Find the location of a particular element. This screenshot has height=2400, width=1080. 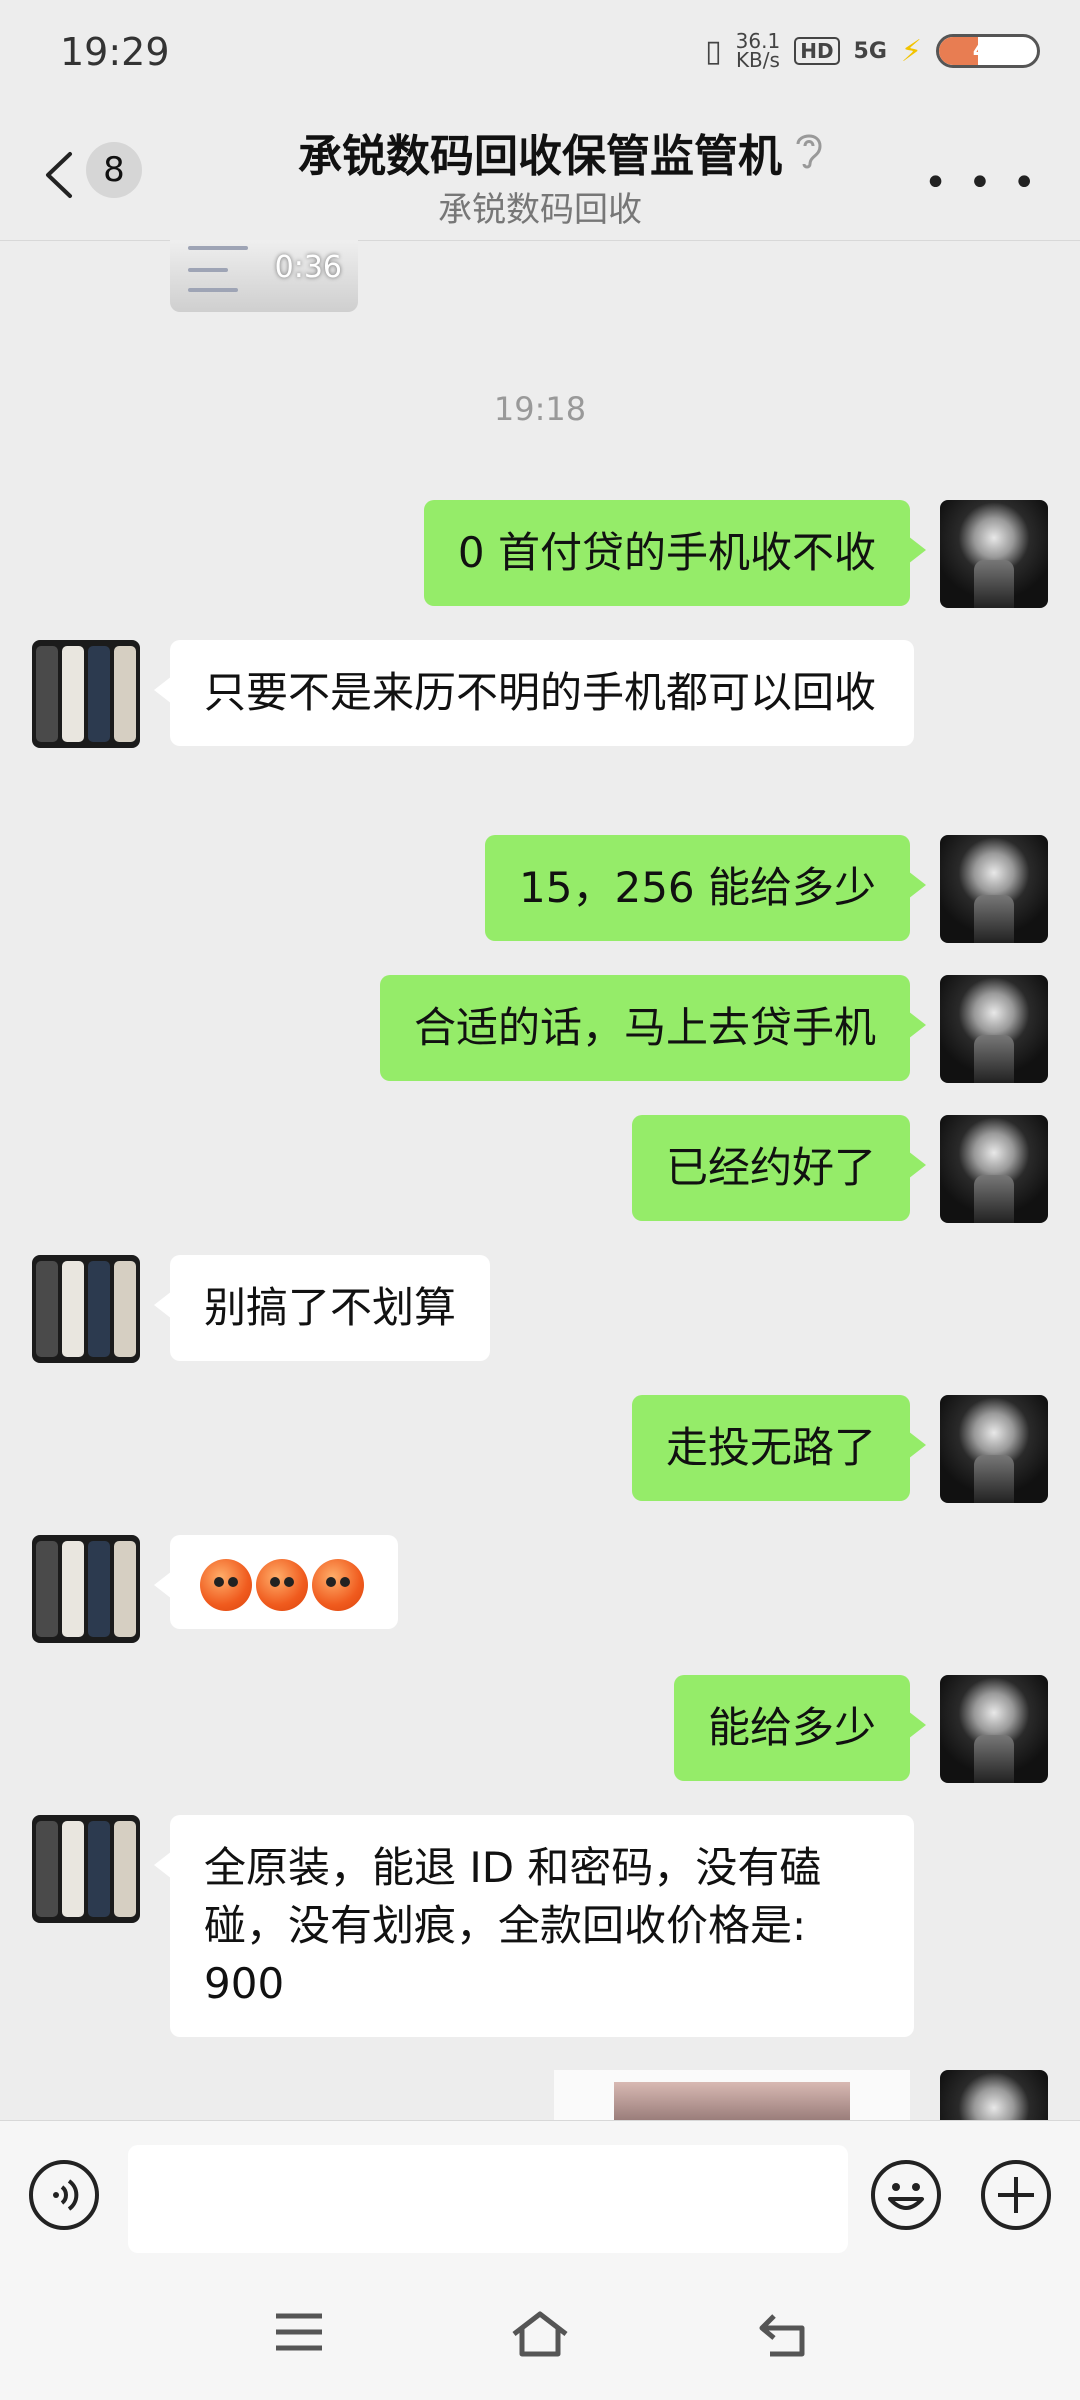

battery-icon: 40 is located at coordinates (988, 51).